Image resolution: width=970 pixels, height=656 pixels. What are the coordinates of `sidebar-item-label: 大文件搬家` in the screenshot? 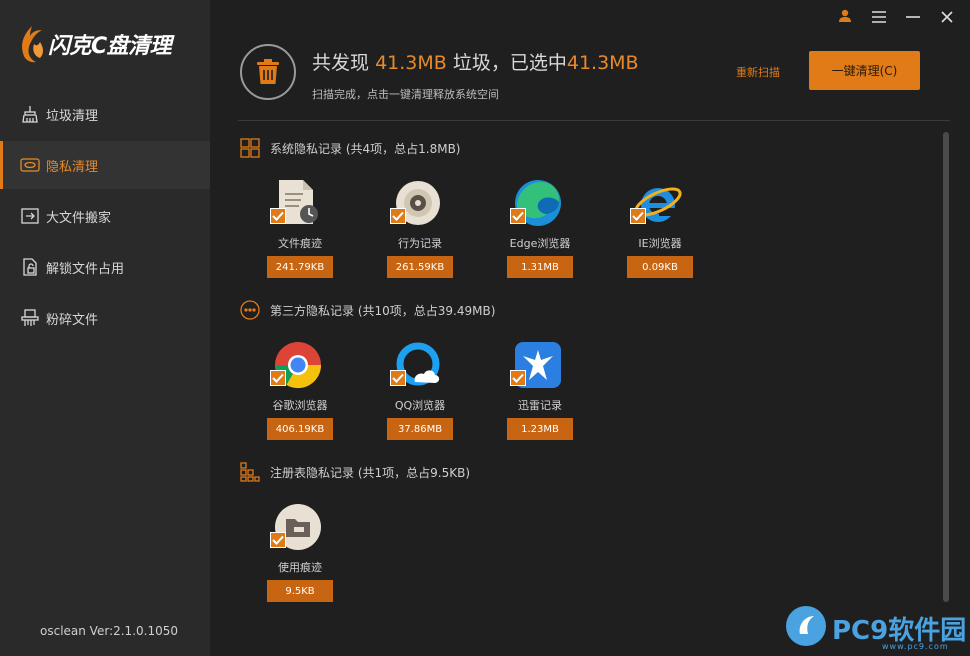 It's located at (79, 218).